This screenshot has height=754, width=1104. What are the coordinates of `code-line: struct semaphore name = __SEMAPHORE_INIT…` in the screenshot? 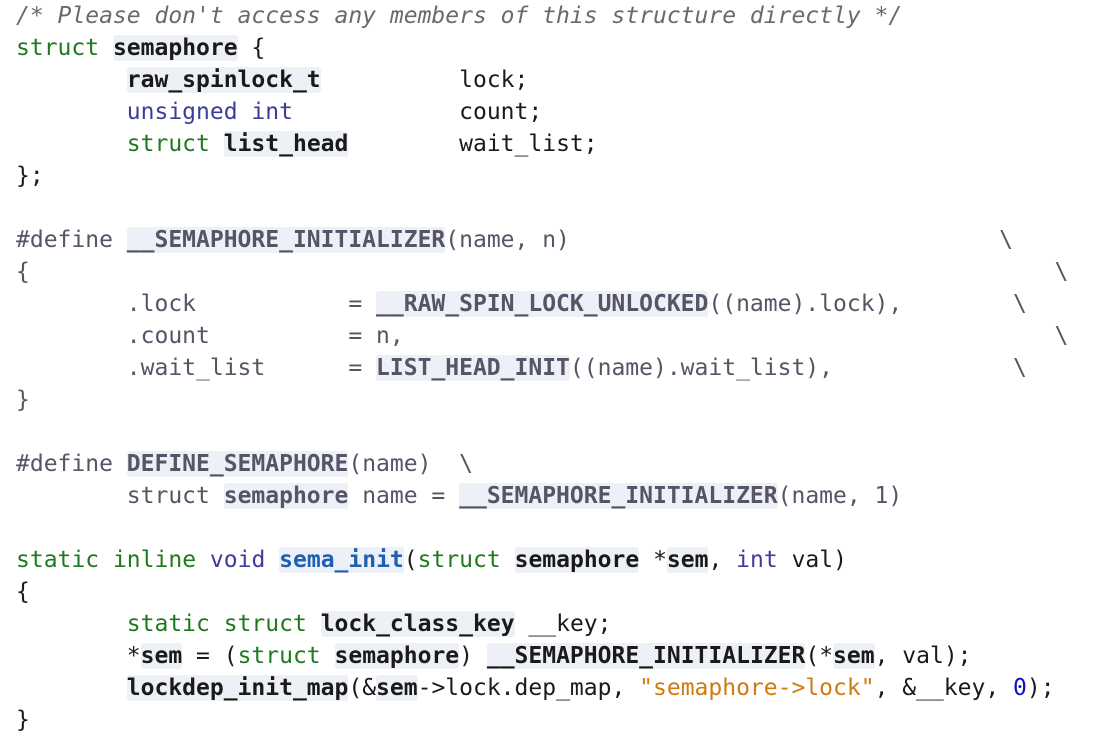 It's located at (560, 496).